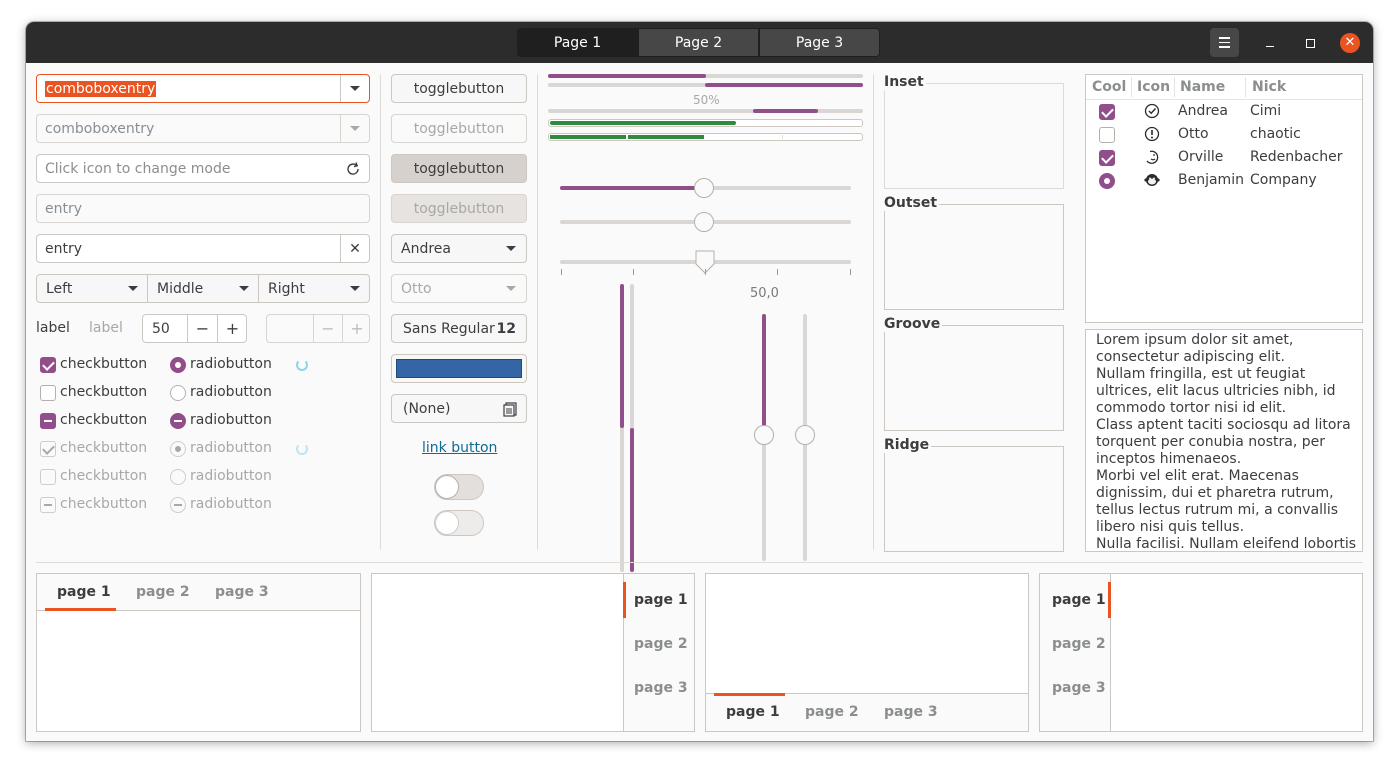 The image size is (1399, 770). Describe the element at coordinates (1109, 87) in the screenshot. I see `column-header-cool: Cool` at that location.